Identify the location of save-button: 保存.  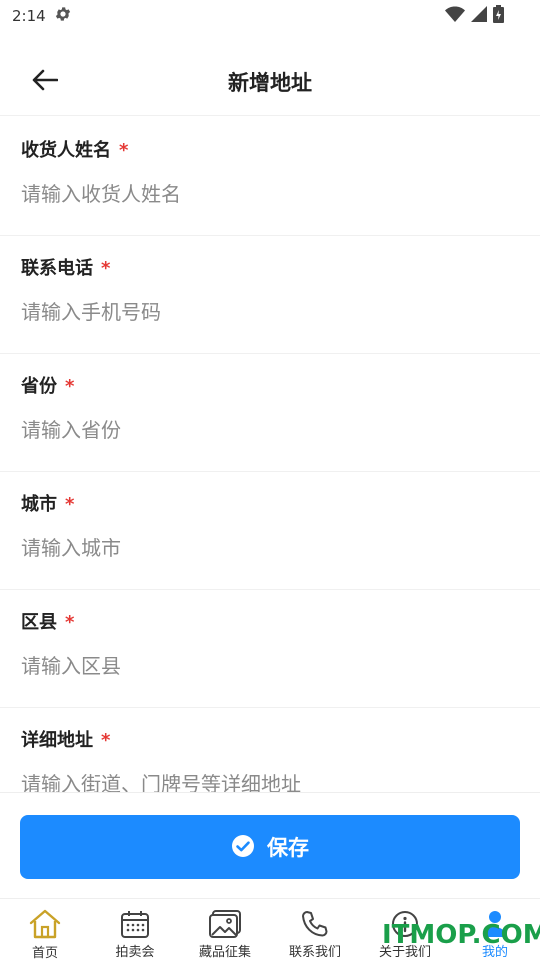
(270, 847).